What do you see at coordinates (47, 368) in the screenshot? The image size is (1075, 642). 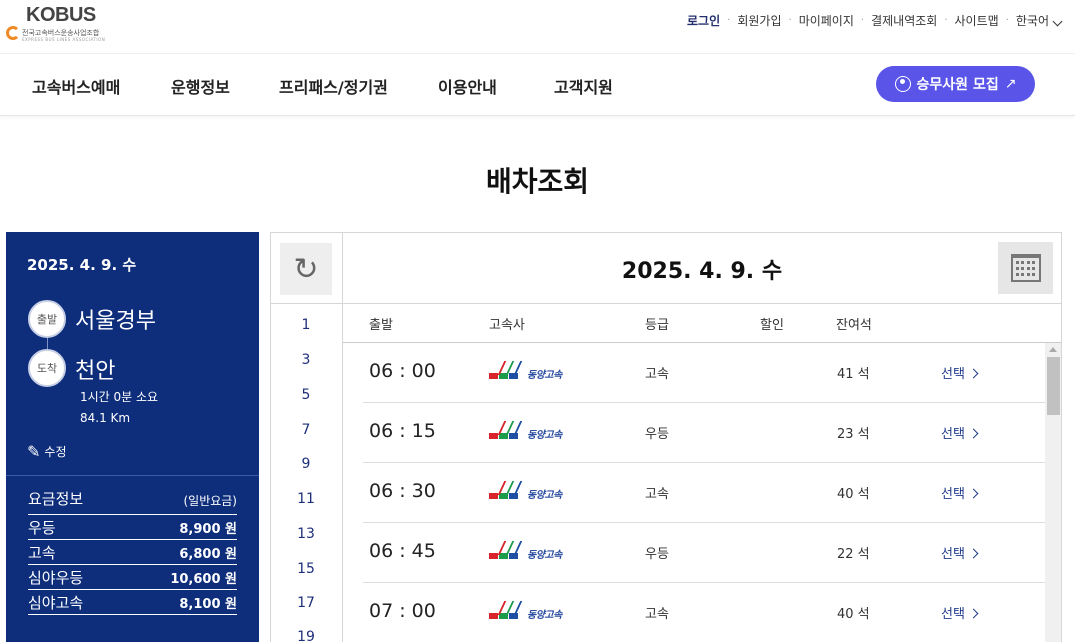 I see `arrive-badge: 도착` at bounding box center [47, 368].